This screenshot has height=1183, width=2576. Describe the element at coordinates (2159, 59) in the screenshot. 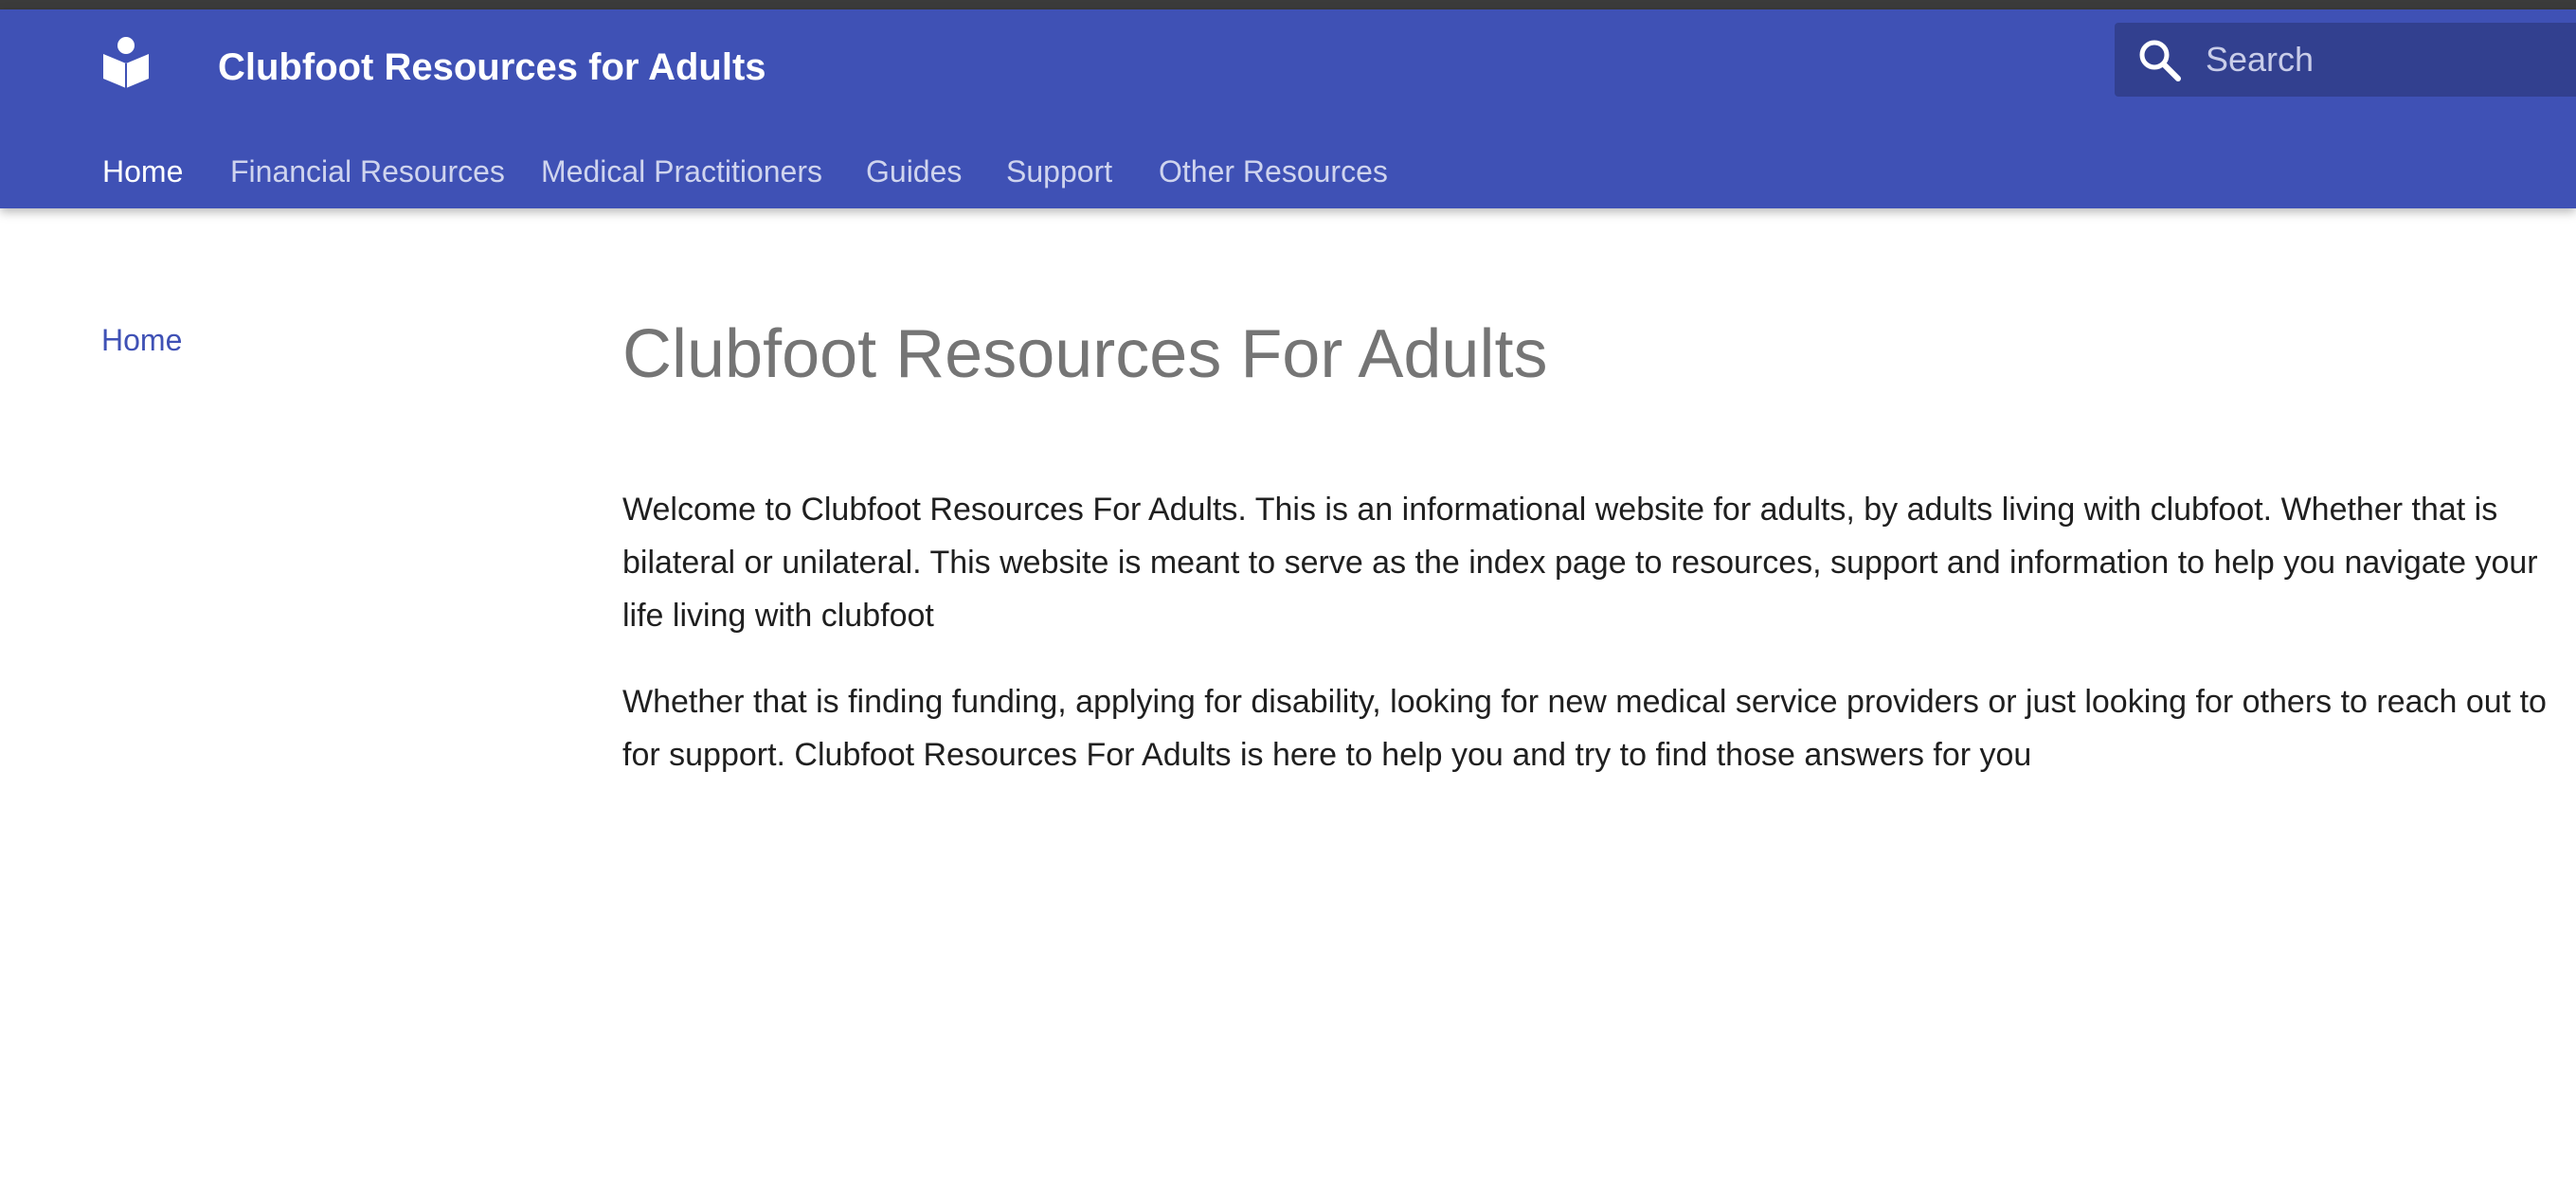

I see `search-icon` at that location.